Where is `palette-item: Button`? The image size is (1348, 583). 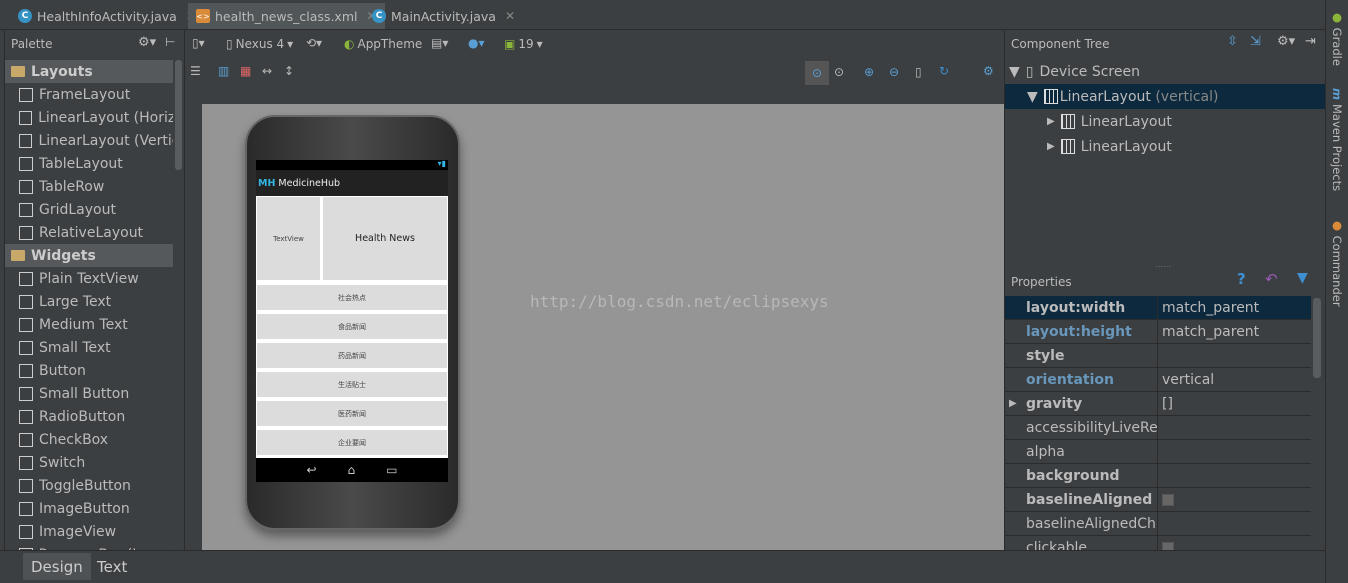
palette-item: Button is located at coordinates (89, 370).